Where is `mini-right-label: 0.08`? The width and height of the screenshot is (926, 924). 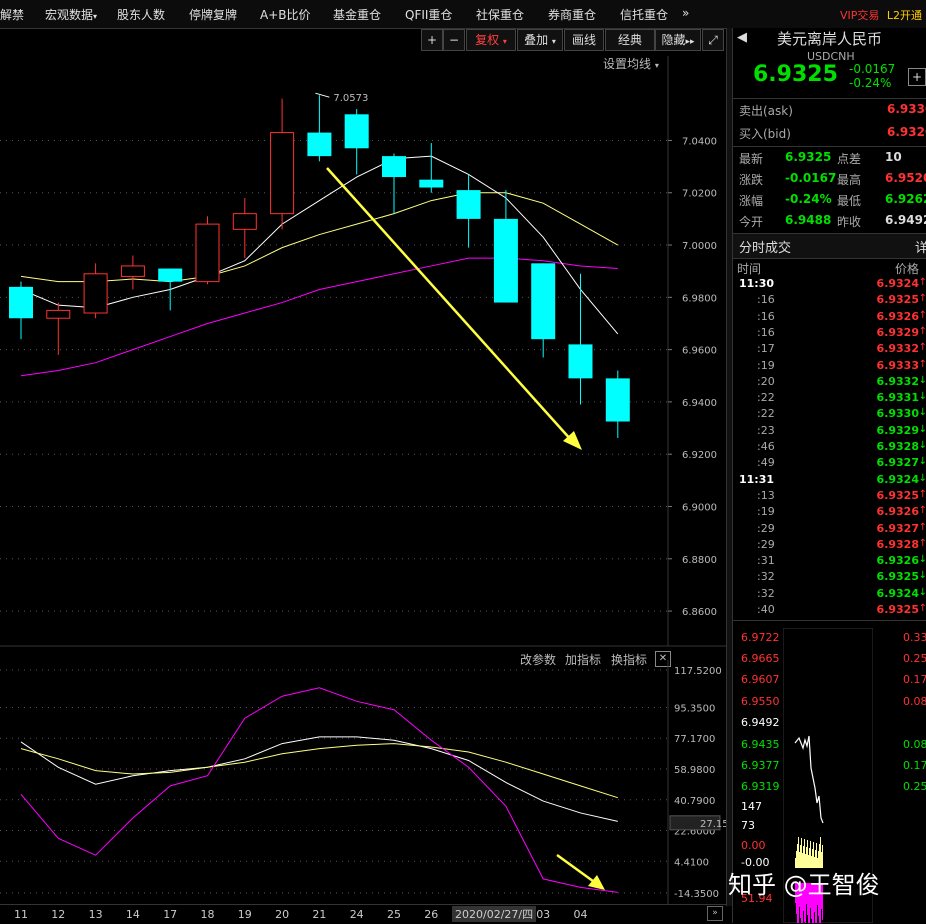 mini-right-label: 0.08 is located at coordinates (914, 701).